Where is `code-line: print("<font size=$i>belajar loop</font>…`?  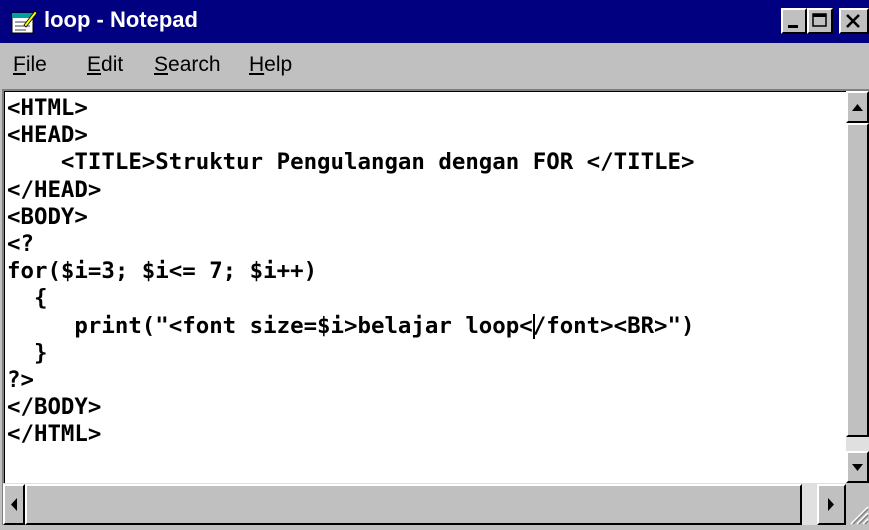 code-line: print("<font size=$i>belajar loop</font>… is located at coordinates (351, 325).